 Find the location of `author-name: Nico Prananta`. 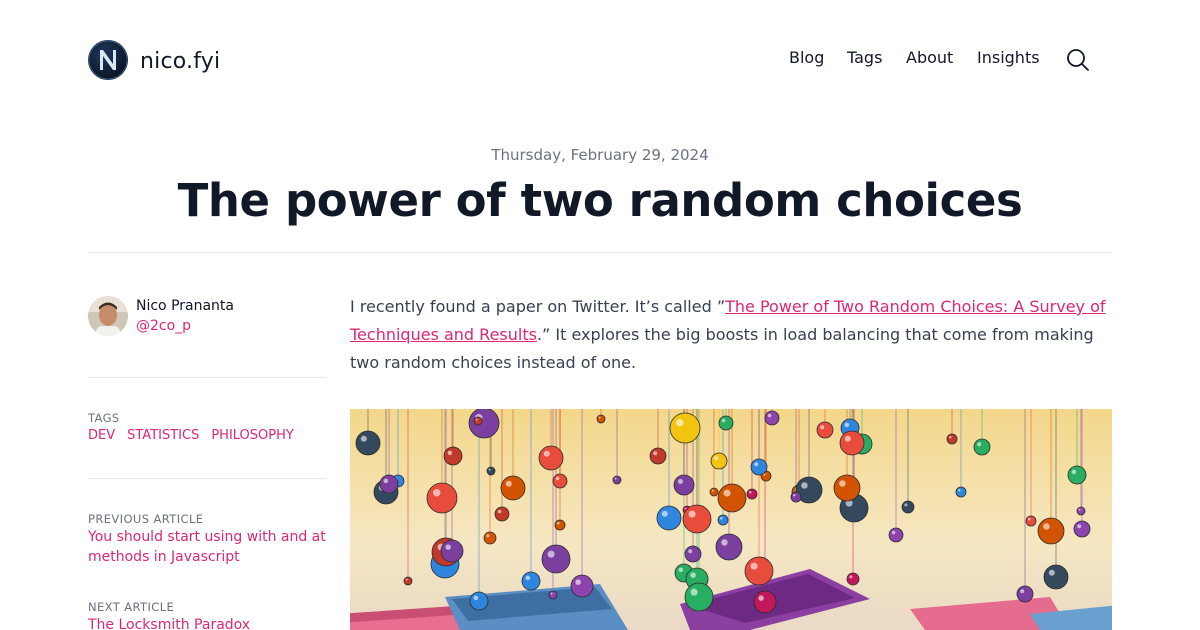

author-name: Nico Prananta is located at coordinates (185, 306).